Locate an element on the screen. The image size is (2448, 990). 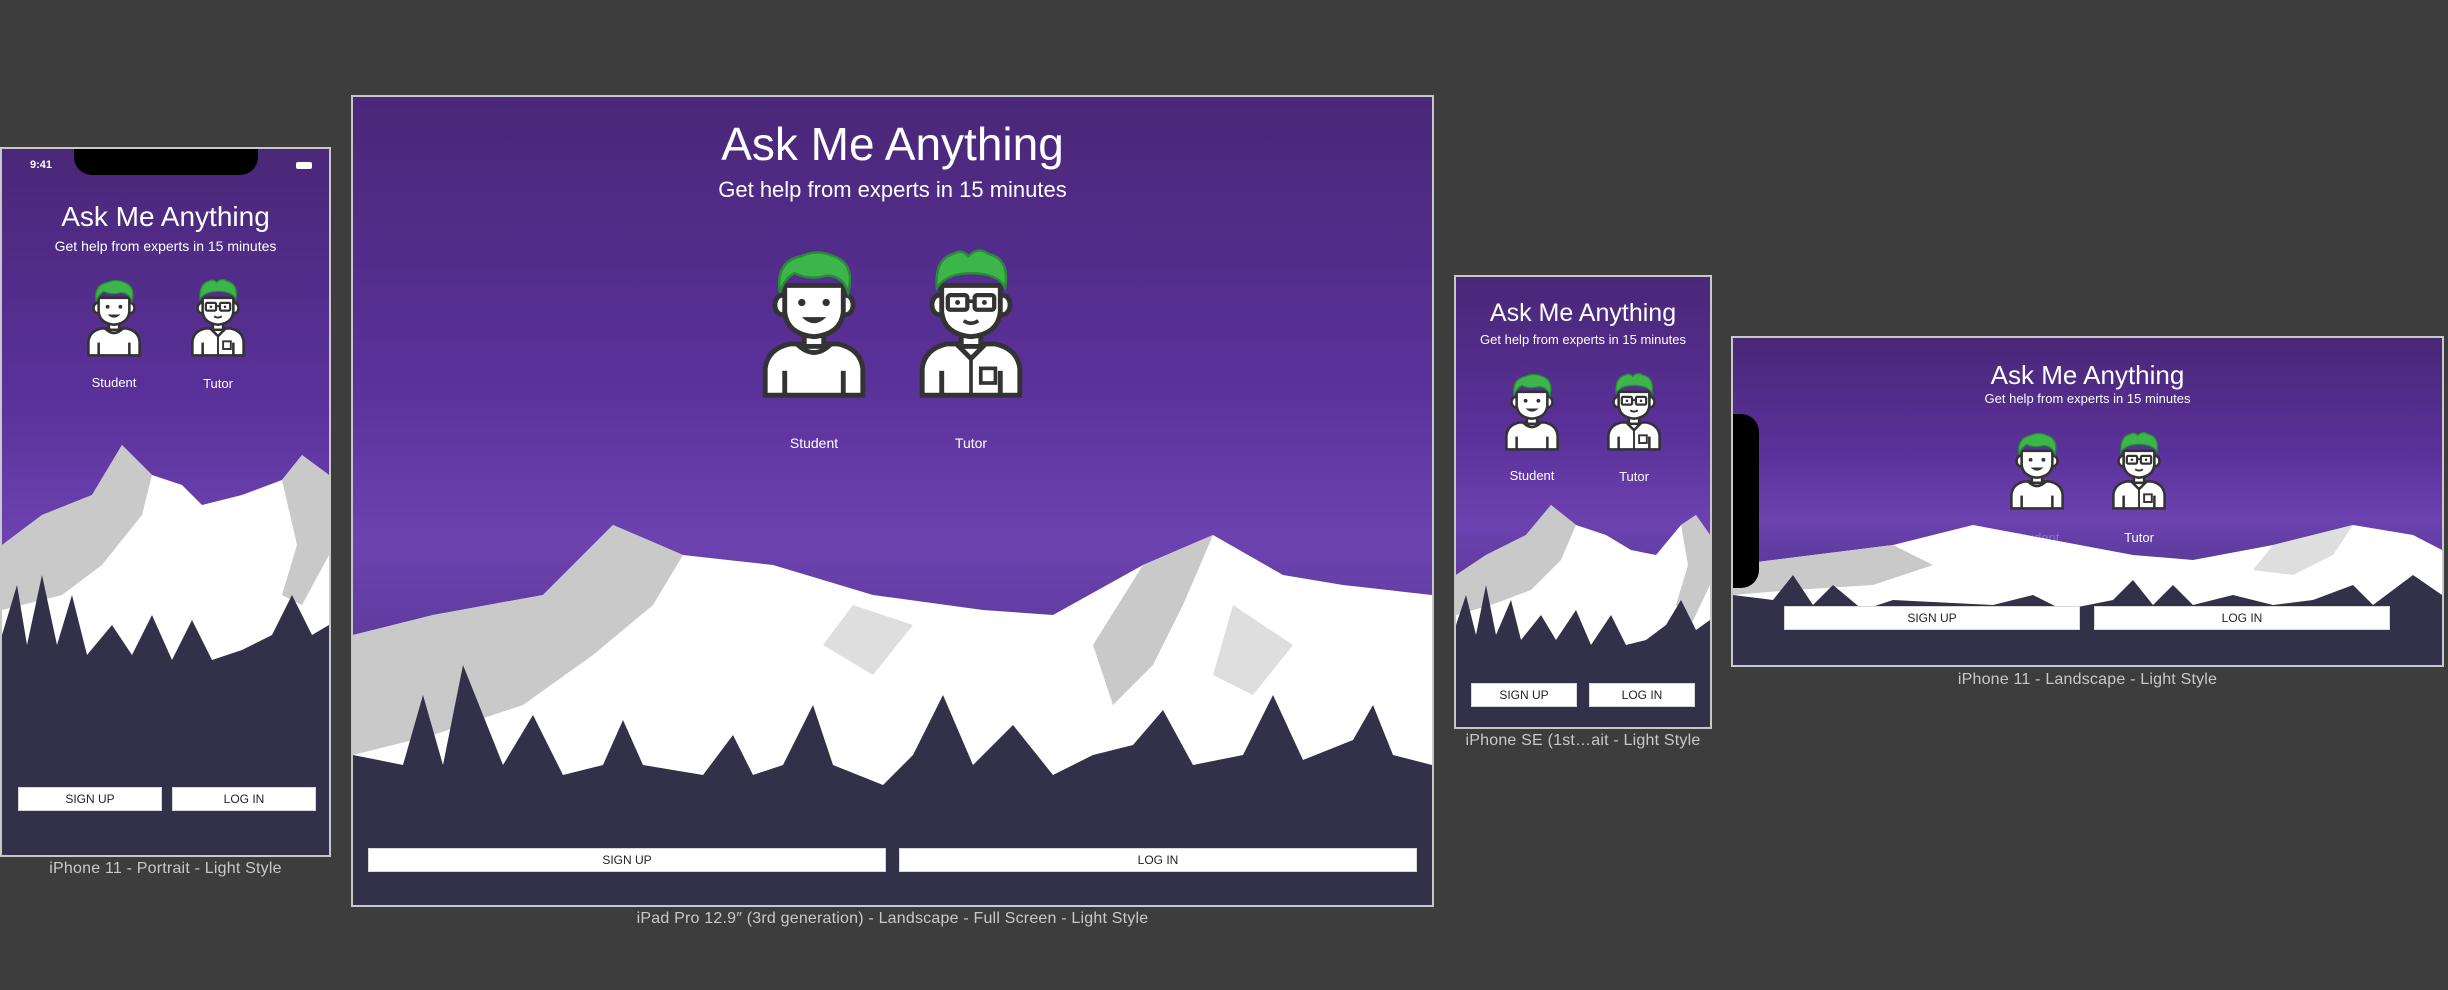
status-time: 9:41 is located at coordinates (41, 165).